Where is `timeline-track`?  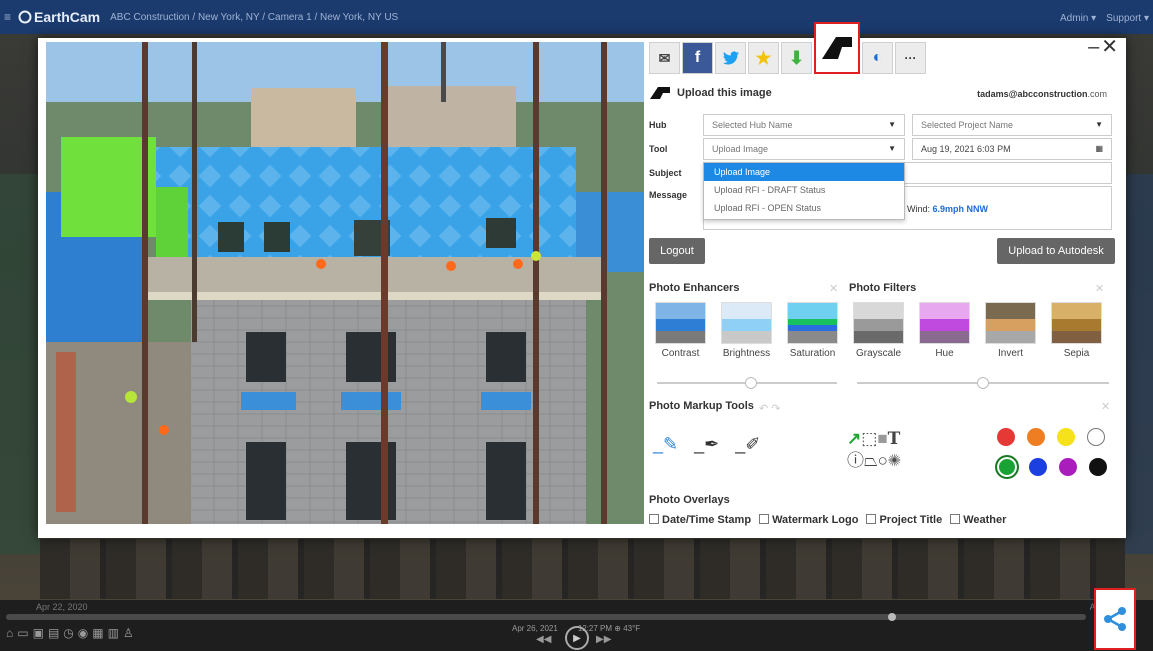 timeline-track is located at coordinates (546, 617).